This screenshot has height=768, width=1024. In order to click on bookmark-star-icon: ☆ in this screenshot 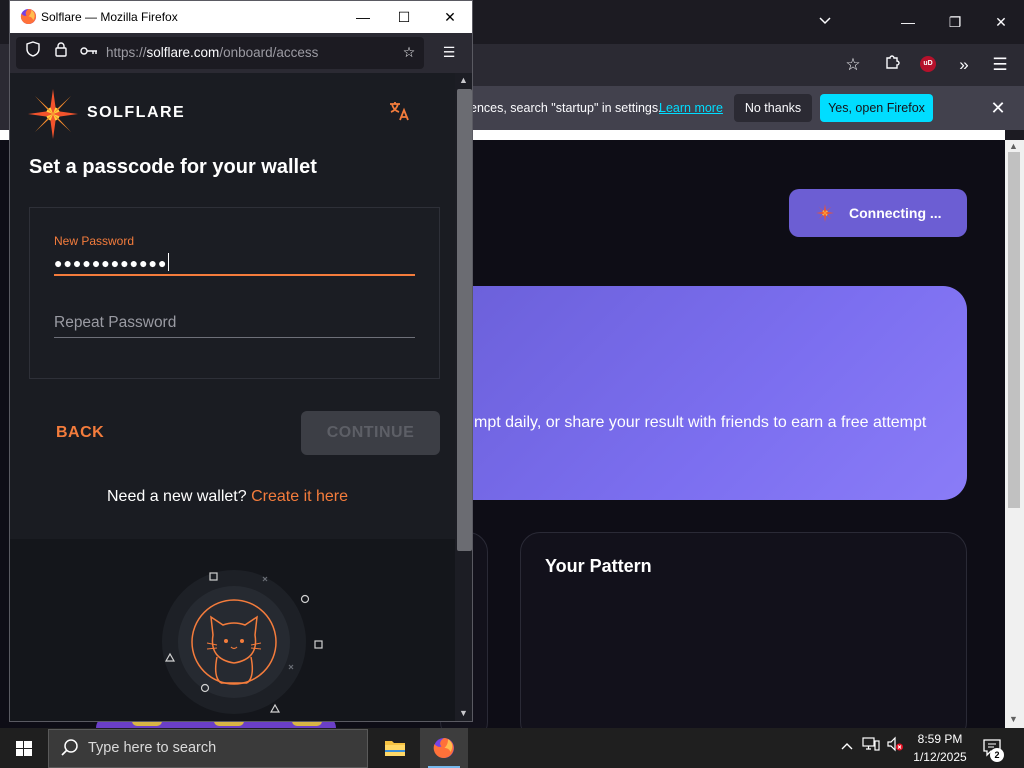, I will do `click(853, 65)`.